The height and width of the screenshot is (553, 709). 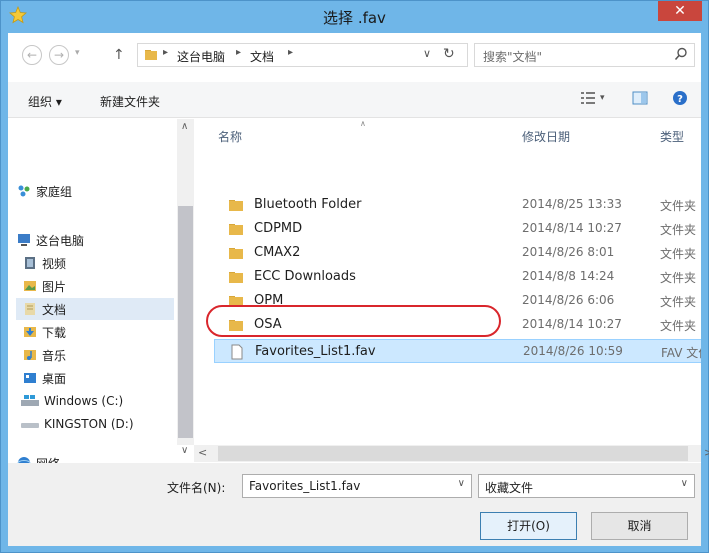 What do you see at coordinates (97, 355) in the screenshot?
I see `nav-item-music: 音乐` at bounding box center [97, 355].